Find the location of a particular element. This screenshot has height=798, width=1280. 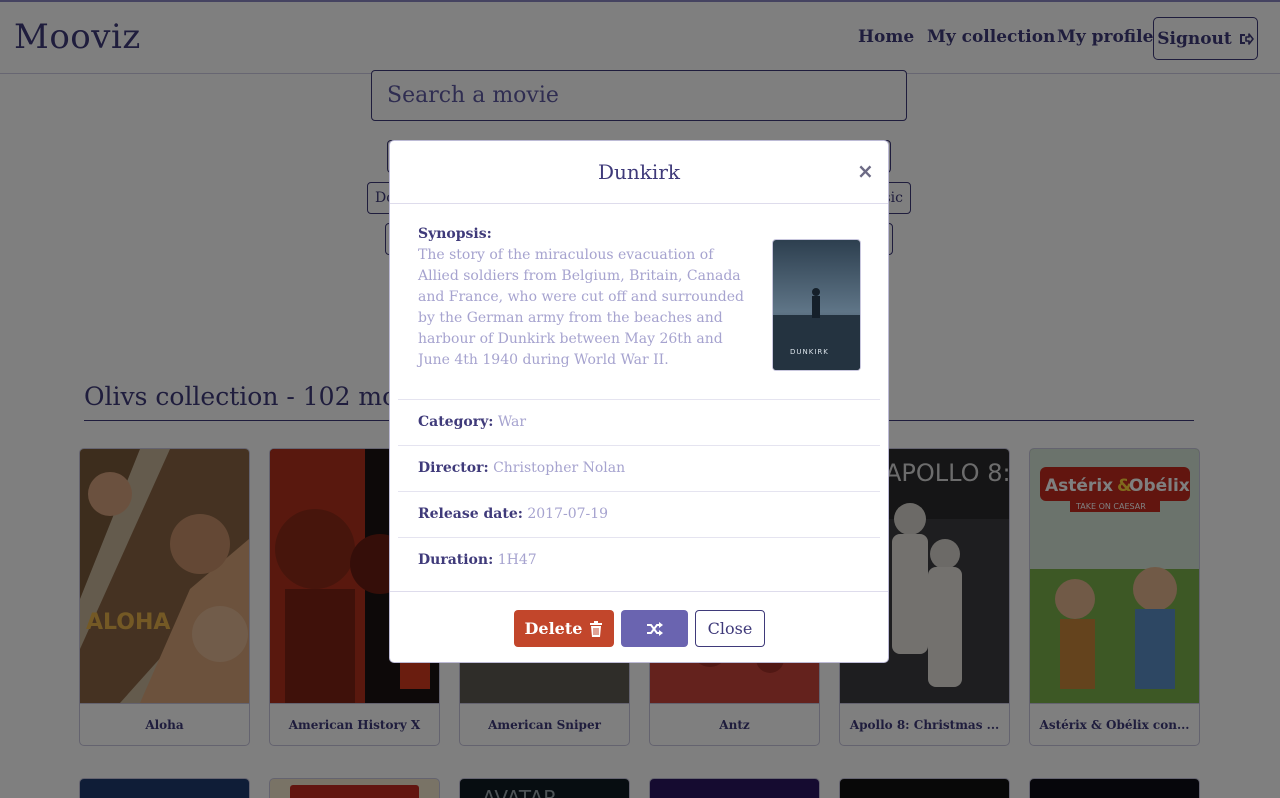

release-date-label: Release date: is located at coordinates (470, 514).